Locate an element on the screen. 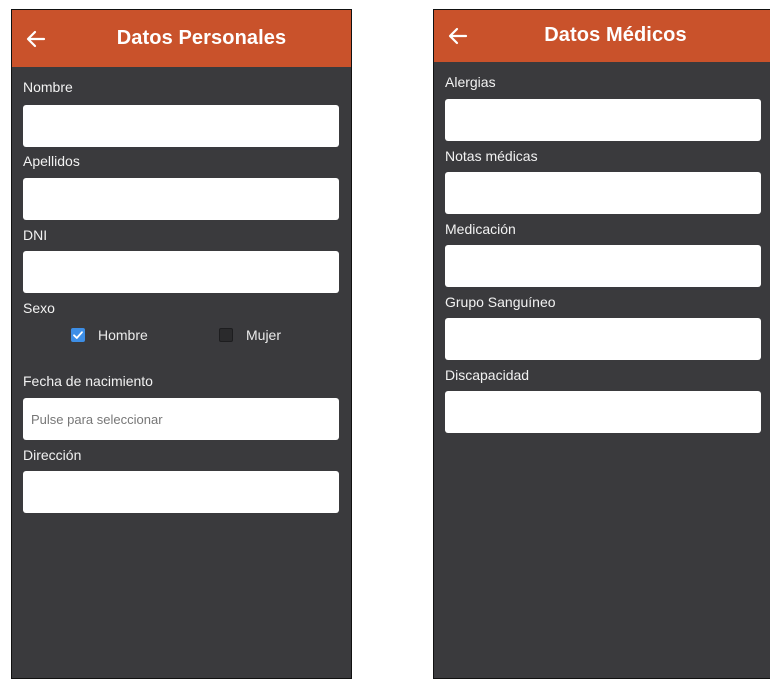 Image resolution: width=770 pixels, height=679 pixels. checkbox-checked is located at coordinates (78, 335).